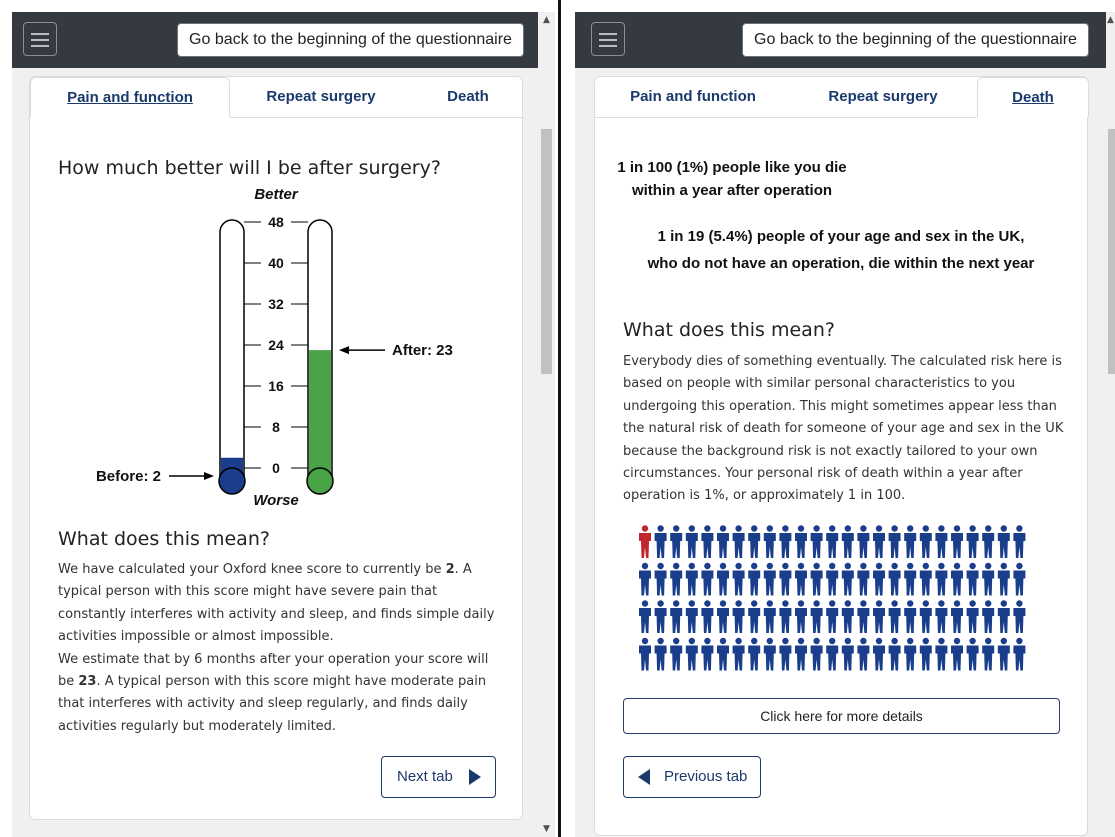 The width and height of the screenshot is (1115, 837). I want to click on next-tab-button: Next tab, so click(438, 777).